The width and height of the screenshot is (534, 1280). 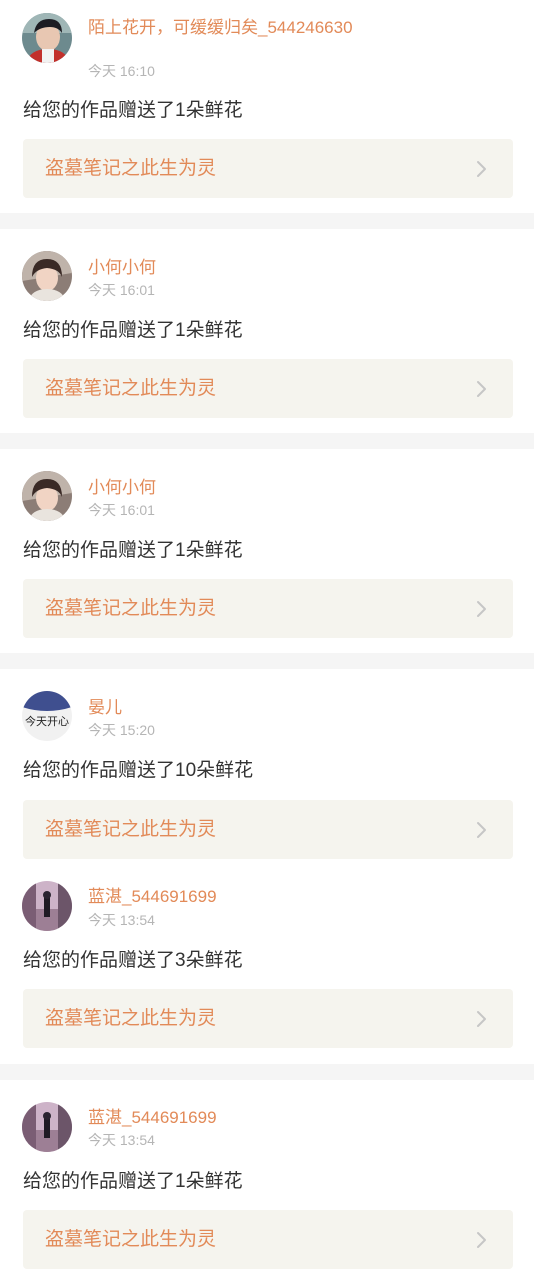 I want to click on gift-message: 给您的作品赠送了3朵鲜花, so click(x=133, y=960).